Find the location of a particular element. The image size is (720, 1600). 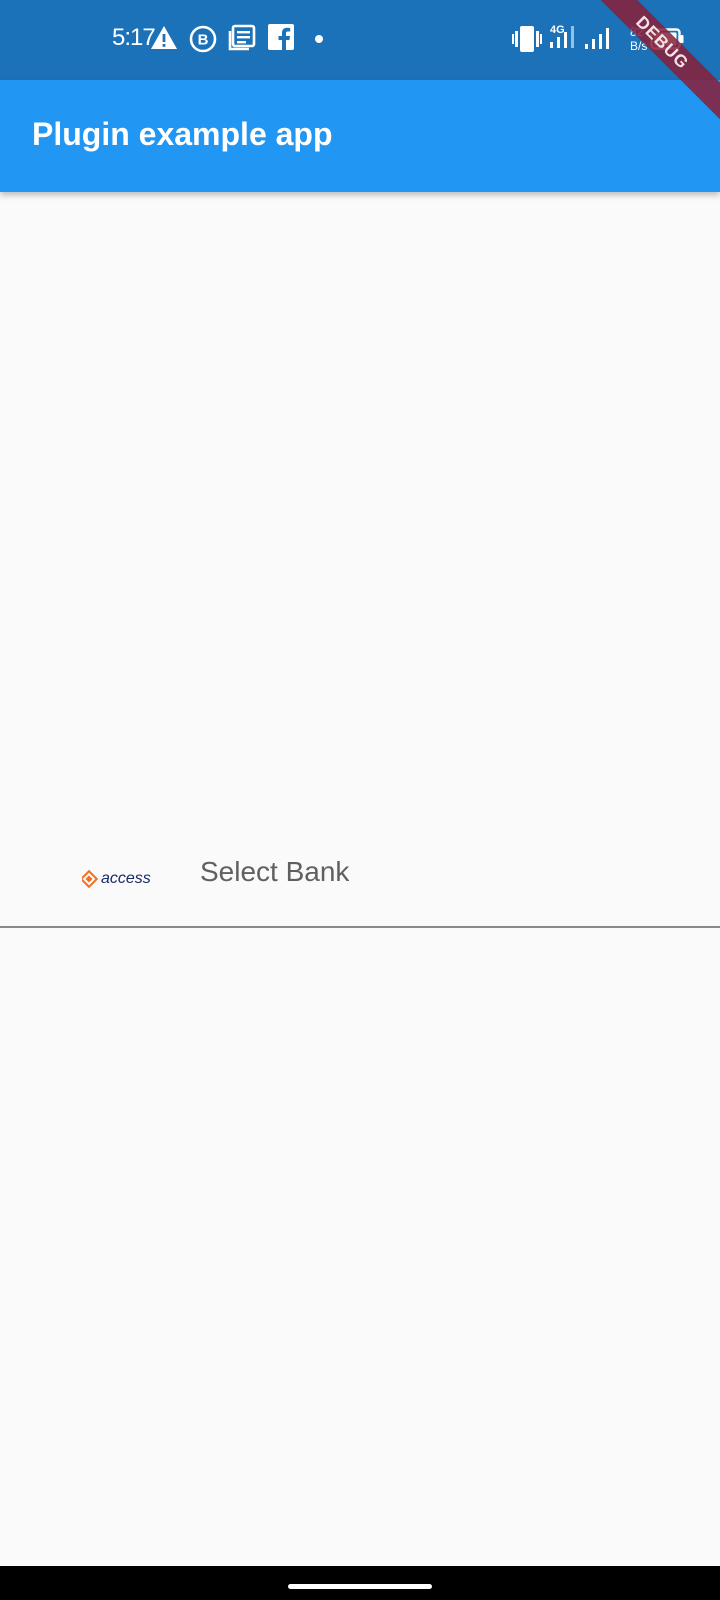

access-bank-logo: access is located at coordinates (120, 878).